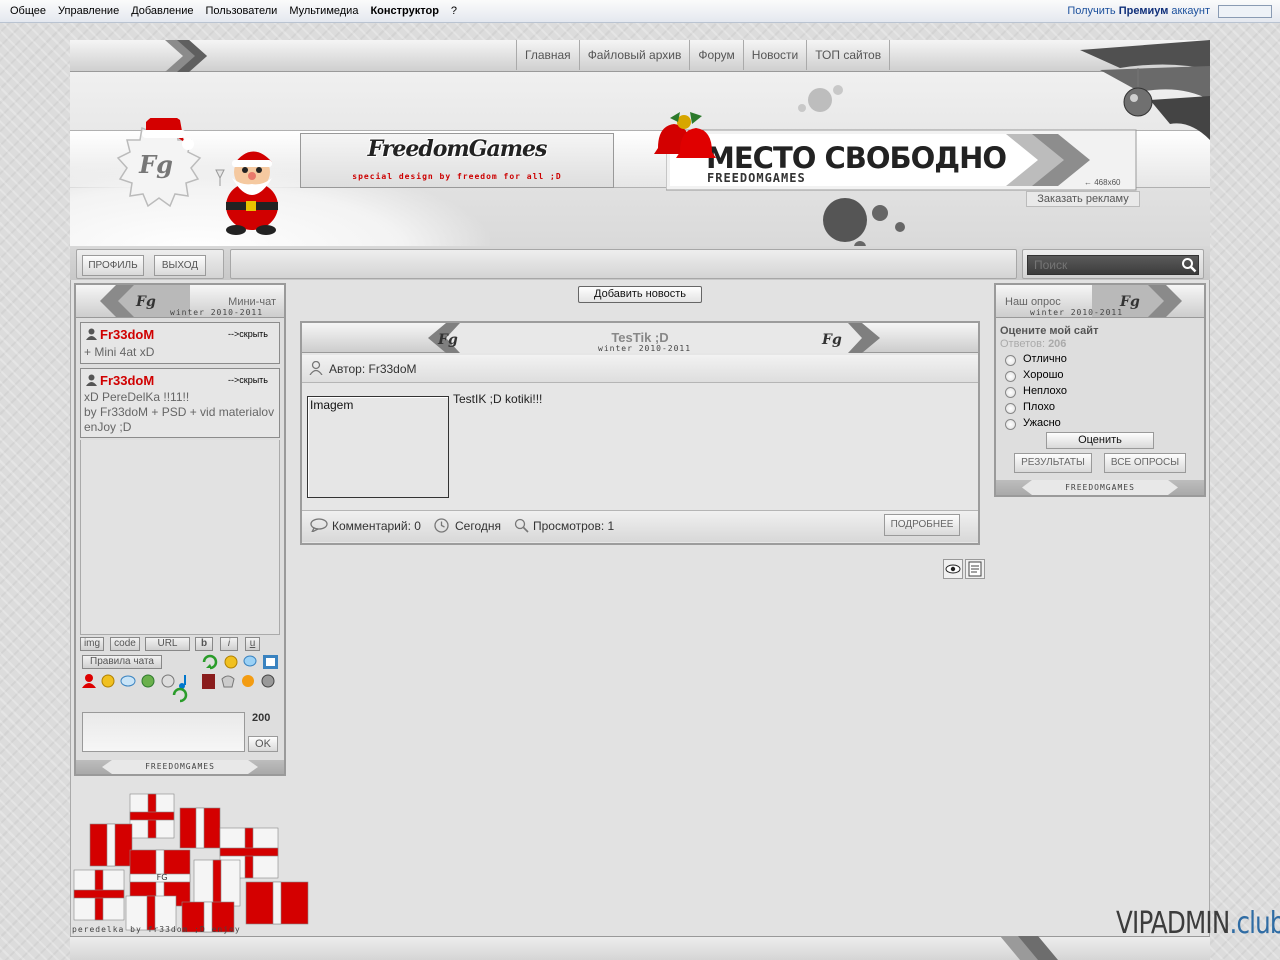 The image size is (1280, 960). What do you see at coordinates (404, 11) in the screenshot?
I see `admin-menu-constructor: Конструктор` at bounding box center [404, 11].